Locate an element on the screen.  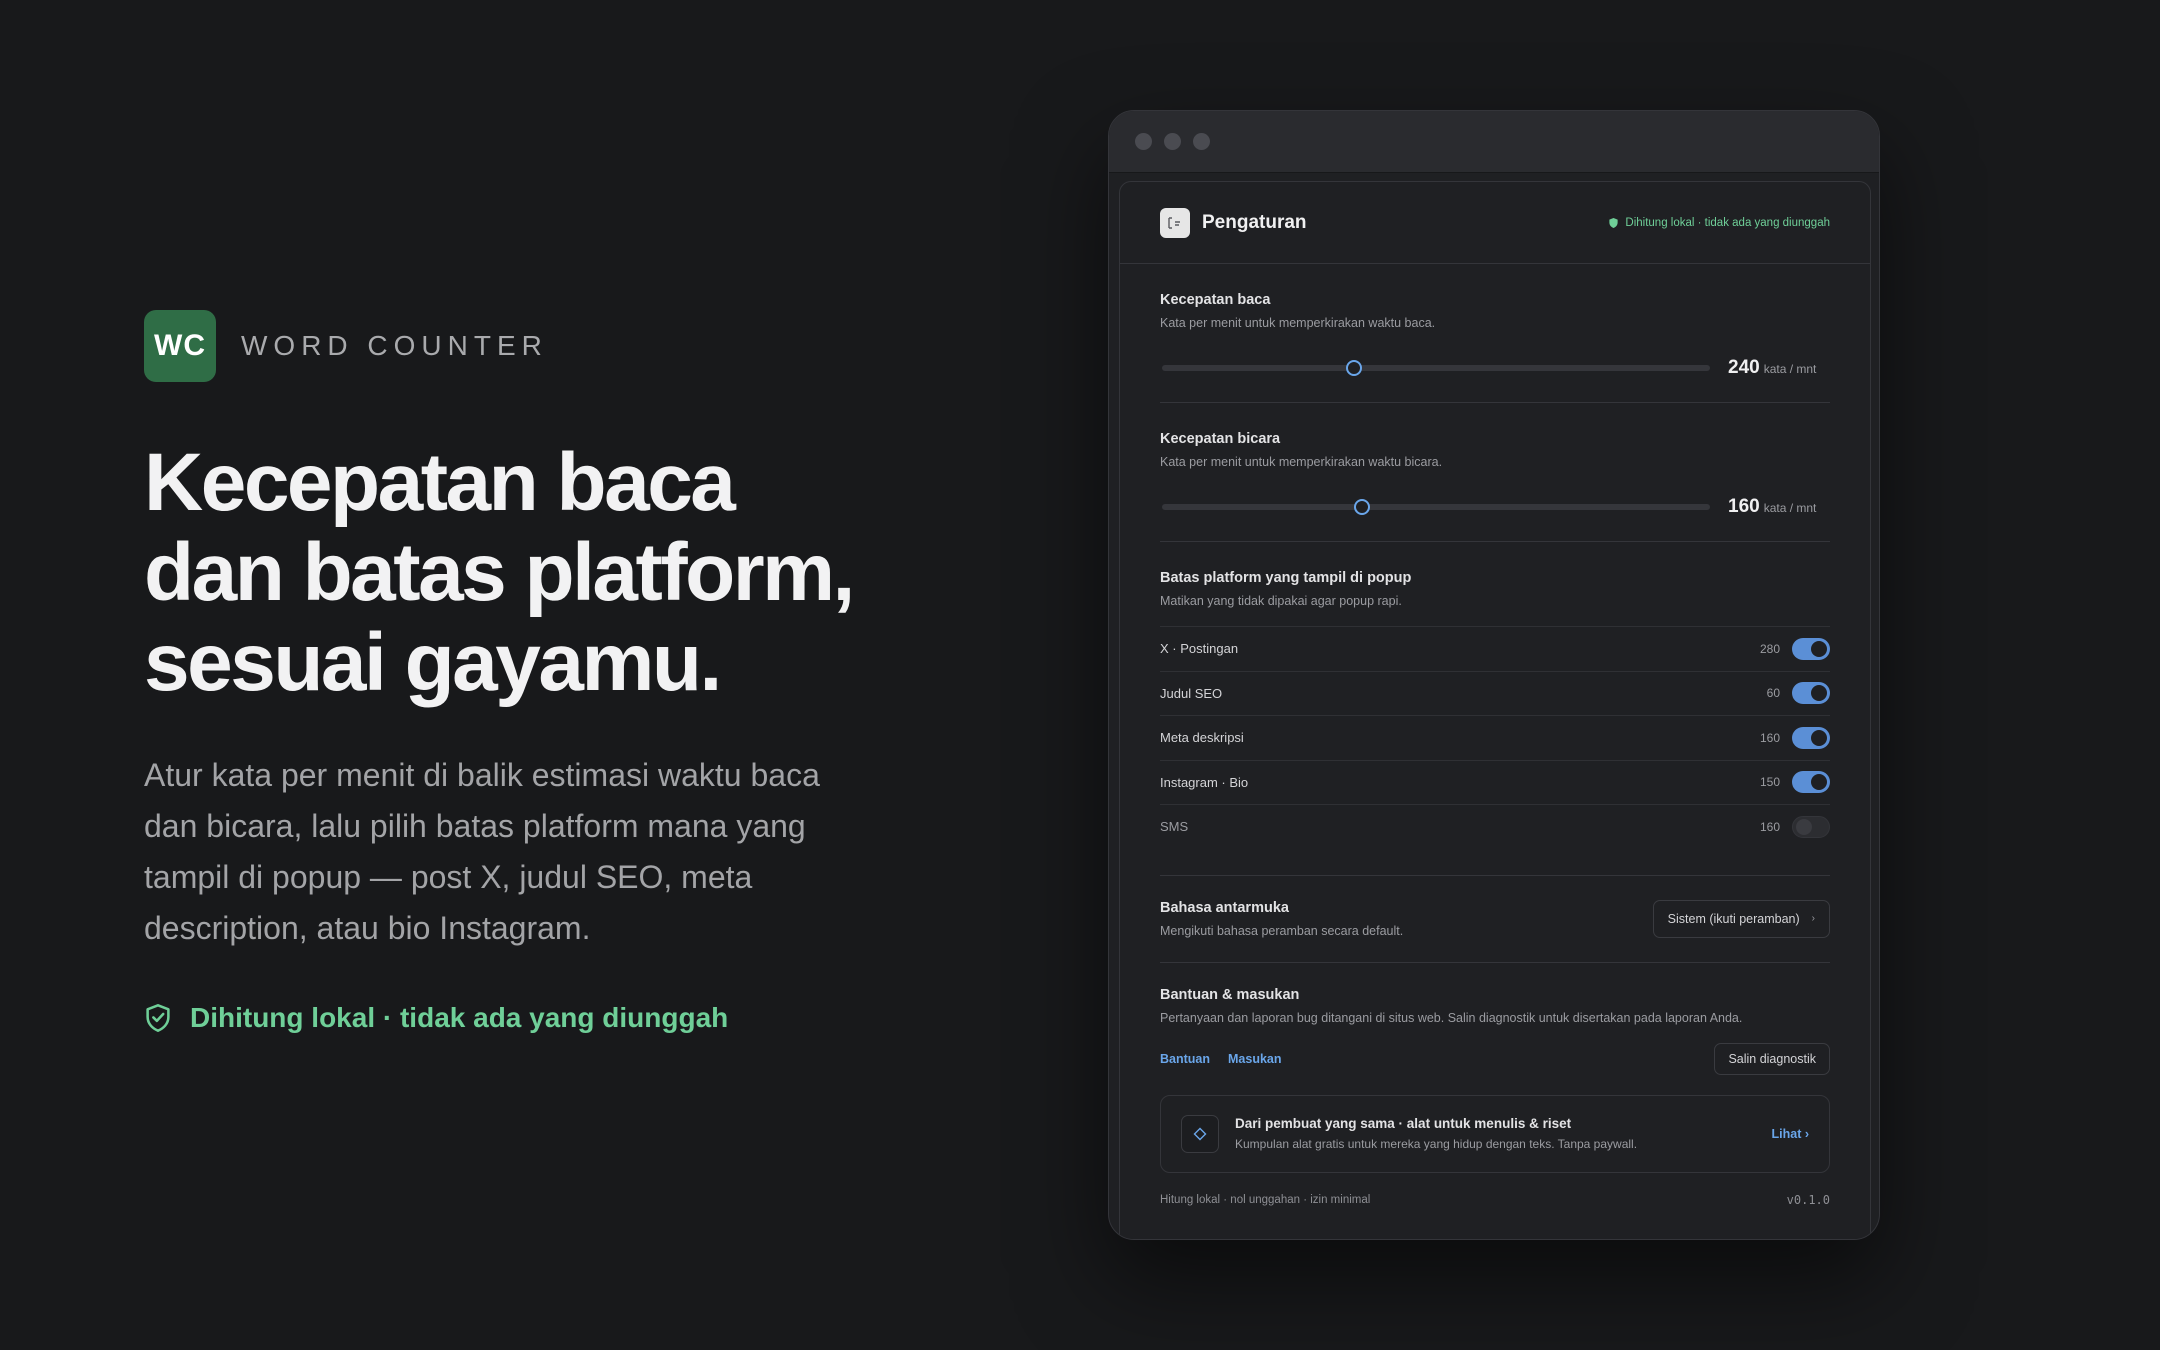
language-select: Sistem (ikuti peramban) › is located at coordinates (1741, 918).